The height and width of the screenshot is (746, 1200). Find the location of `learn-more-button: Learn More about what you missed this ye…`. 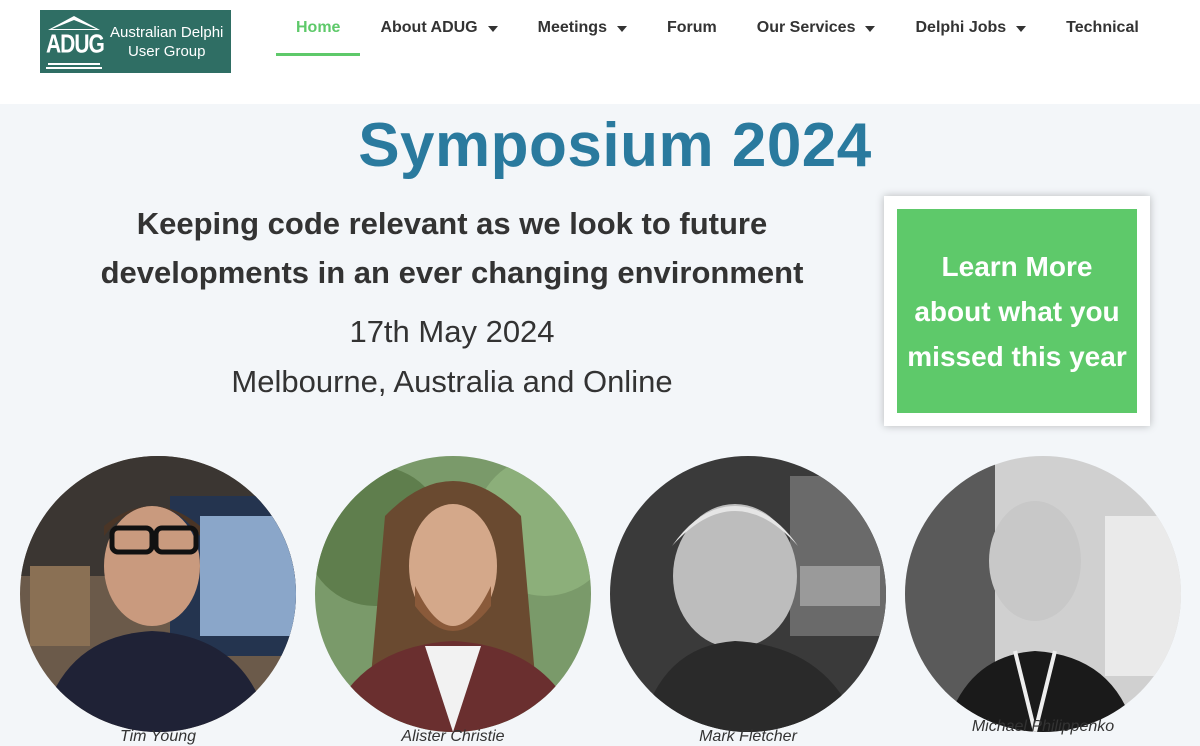

learn-more-button: Learn More about what you missed this ye… is located at coordinates (1017, 311).